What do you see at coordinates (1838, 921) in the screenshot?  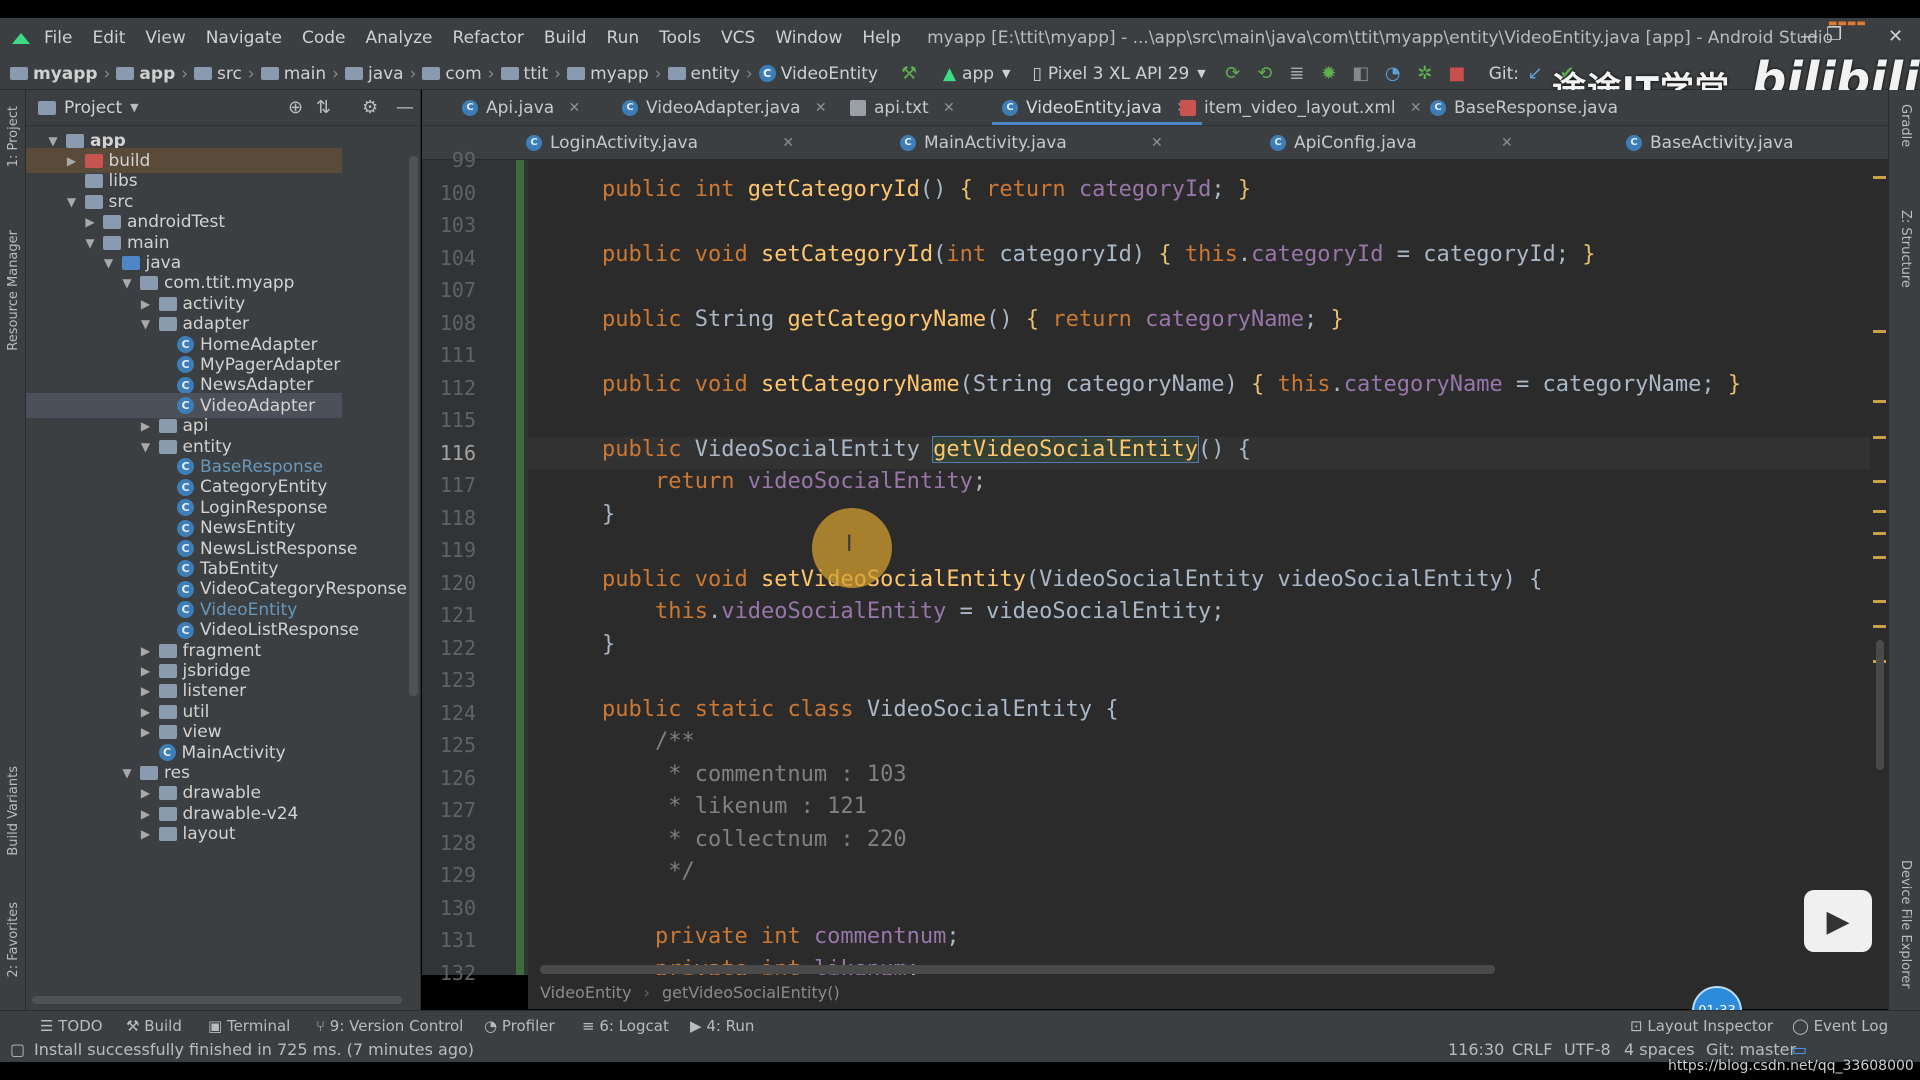 I see `video-play-button: ▶` at bounding box center [1838, 921].